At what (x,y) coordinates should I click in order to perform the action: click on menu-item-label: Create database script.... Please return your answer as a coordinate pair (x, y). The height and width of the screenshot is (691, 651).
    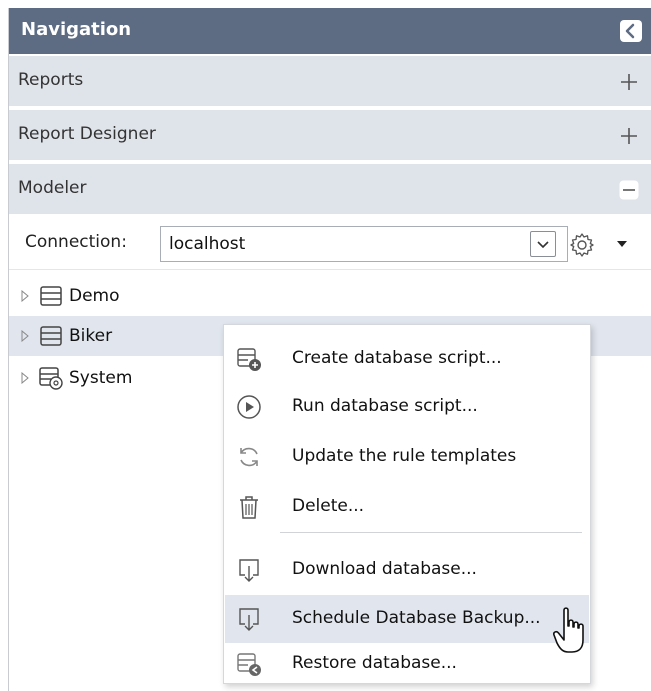
    Looking at the image, I should click on (397, 358).